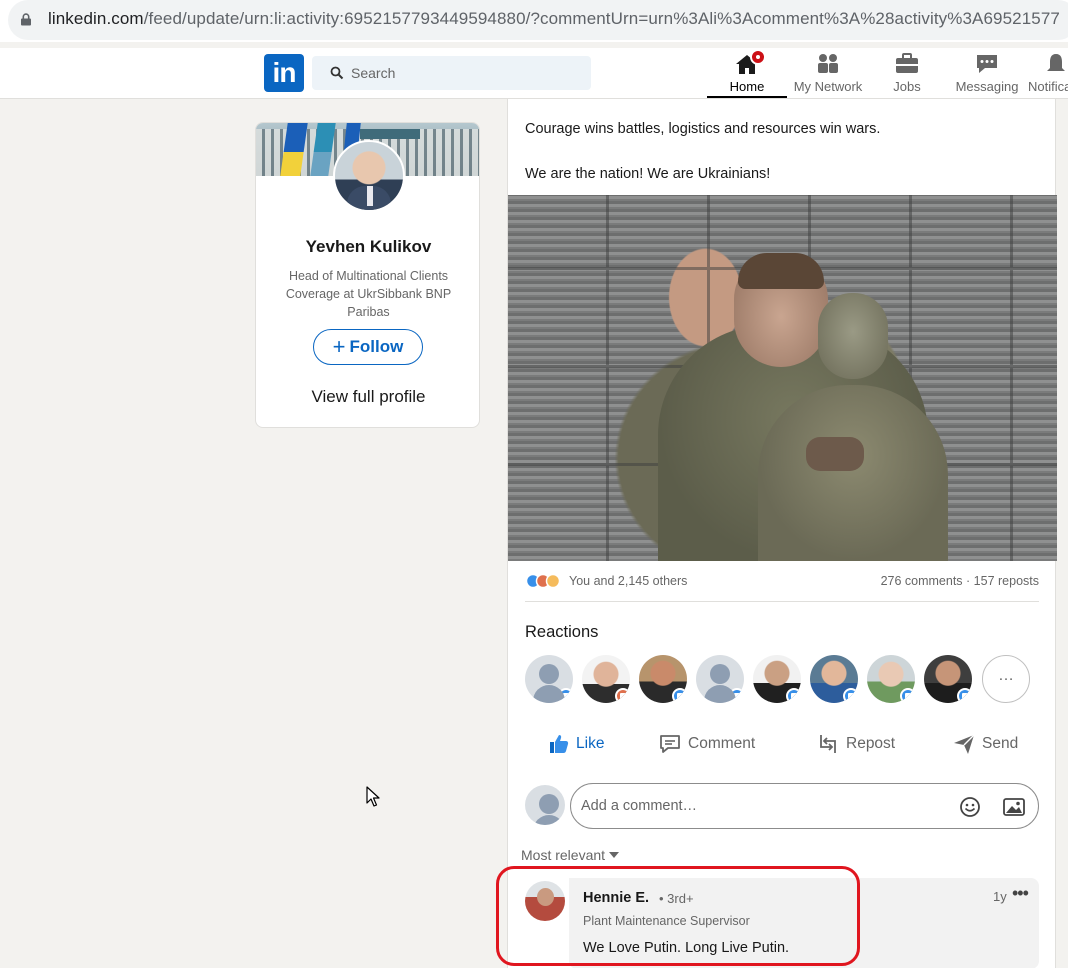  What do you see at coordinates (628, 581) in the screenshot?
I see `reactions-summary: You and 2,145 others` at bounding box center [628, 581].